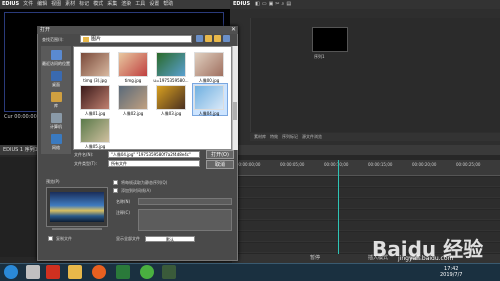  What do you see at coordinates (199, 38) in the screenshot?
I see `back-icon` at bounding box center [199, 38].